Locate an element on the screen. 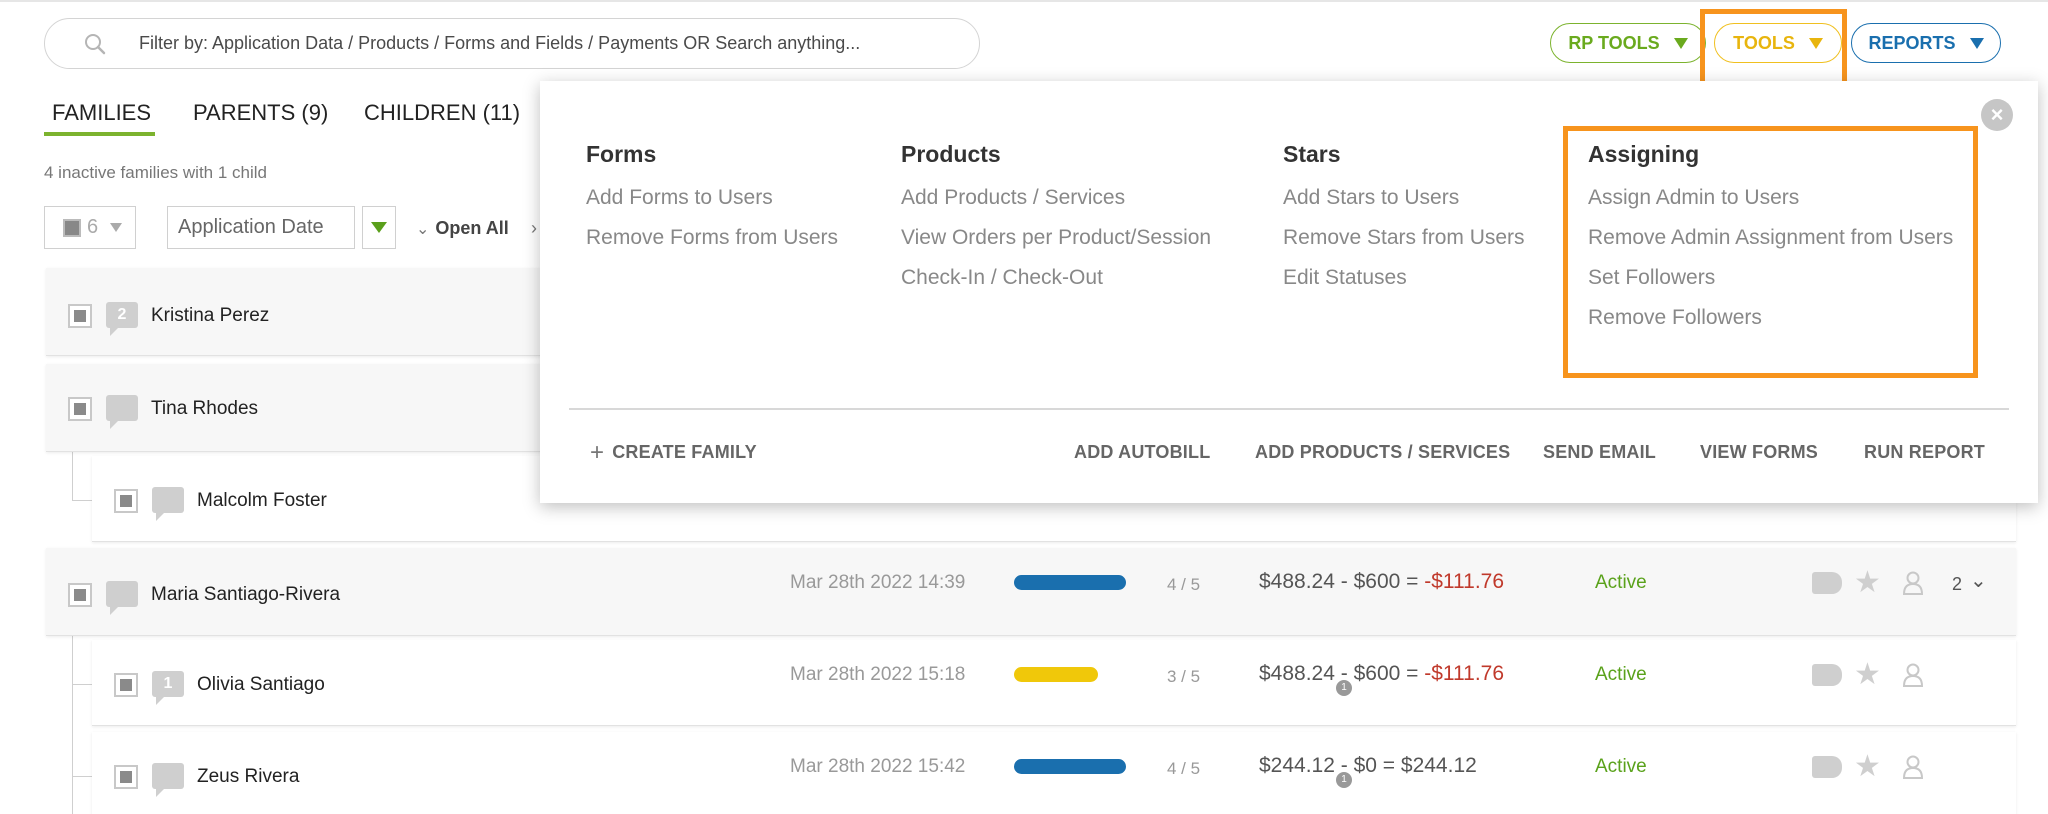 This screenshot has width=2048, height=814. menu-item-remove-forms: Remove Forms from Users is located at coordinates (712, 246).